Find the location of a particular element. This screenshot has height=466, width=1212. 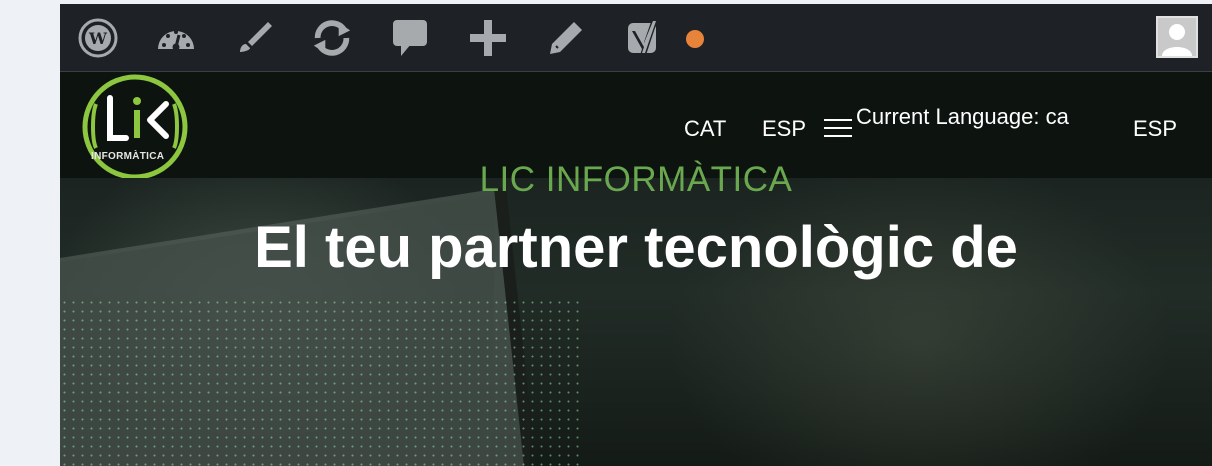

yoast-icon is located at coordinates (644, 38).